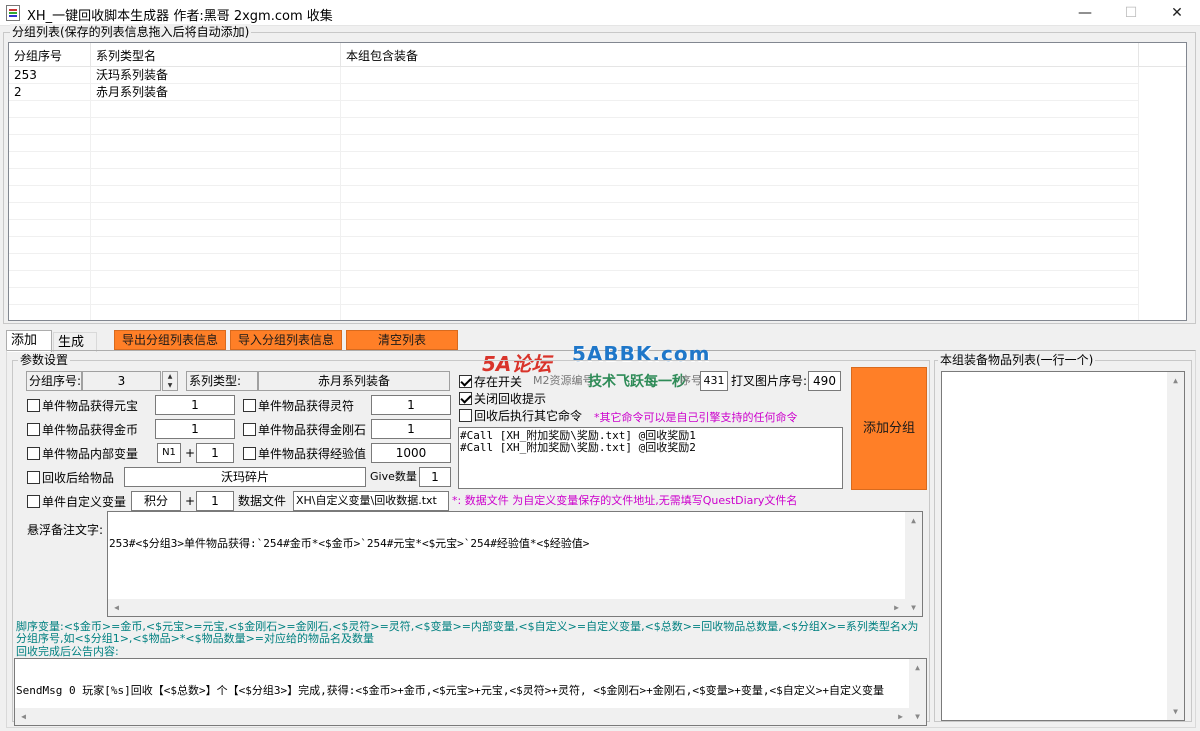 The width and height of the screenshot is (1200, 731). Describe the element at coordinates (82, 429) in the screenshot. I see `gold-checkbox: 单件物品获得金币` at that location.